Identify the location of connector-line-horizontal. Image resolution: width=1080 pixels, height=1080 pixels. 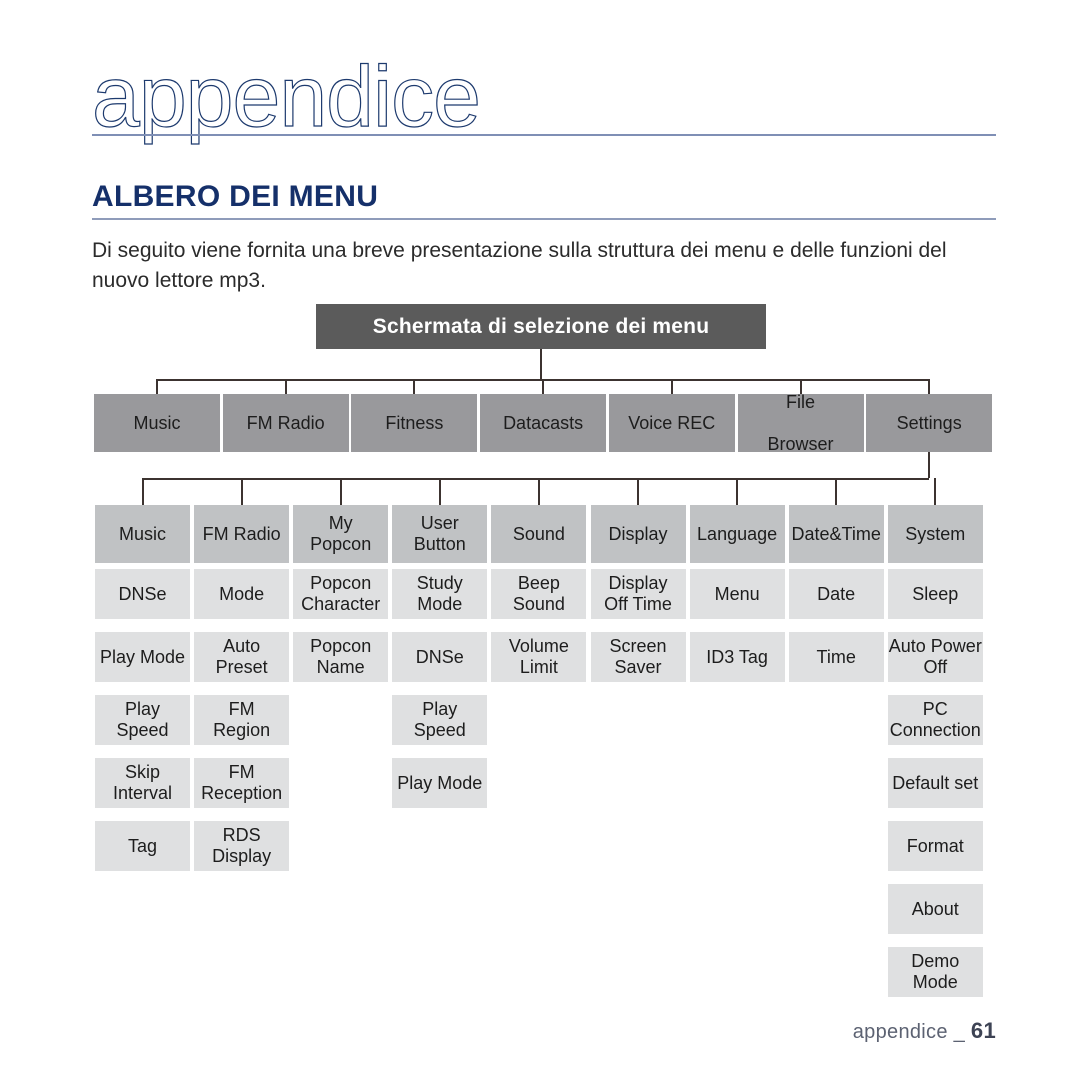
(536, 479).